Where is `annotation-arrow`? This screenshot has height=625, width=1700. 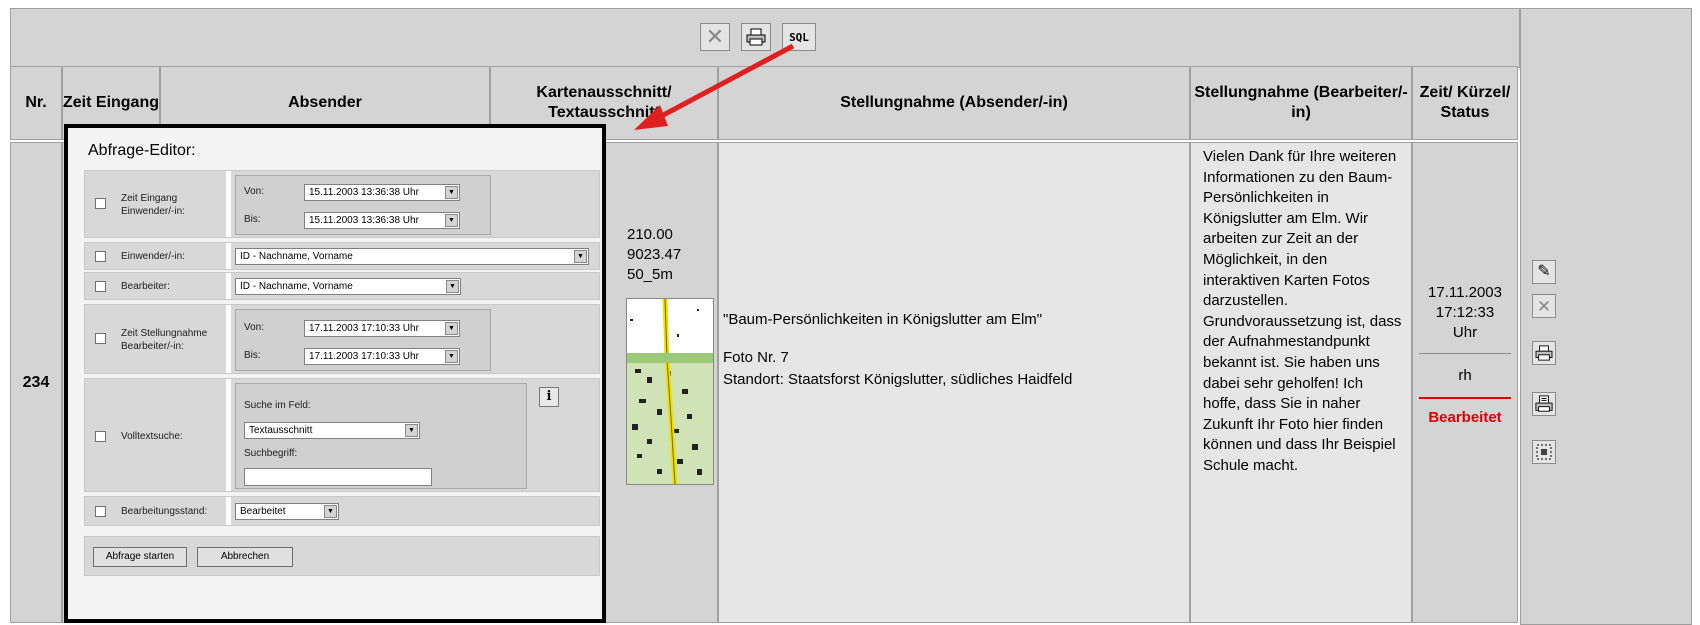
annotation-arrow is located at coordinates (714, 86).